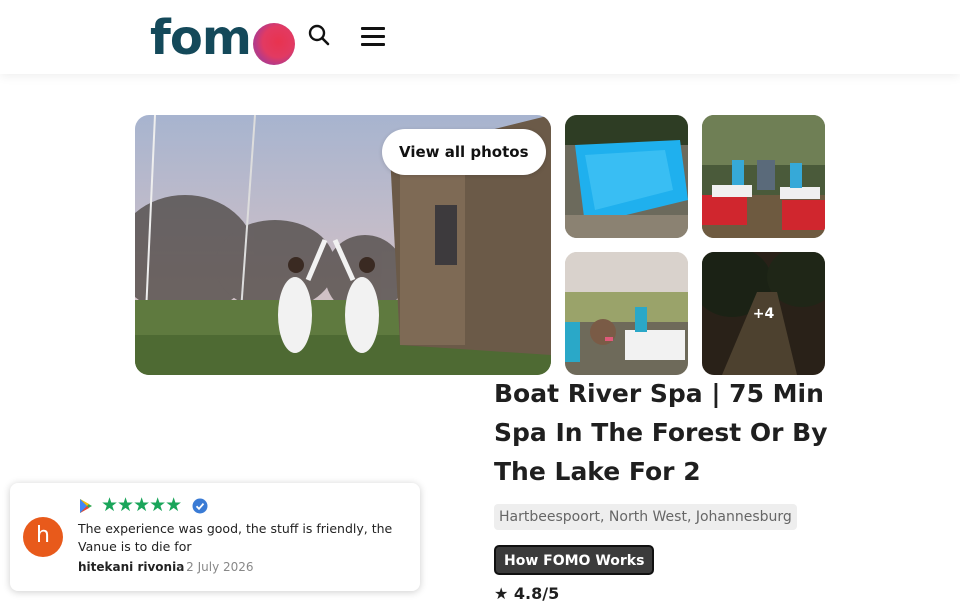 The height and width of the screenshot is (603, 960). I want to click on menu-button, so click(373, 37).